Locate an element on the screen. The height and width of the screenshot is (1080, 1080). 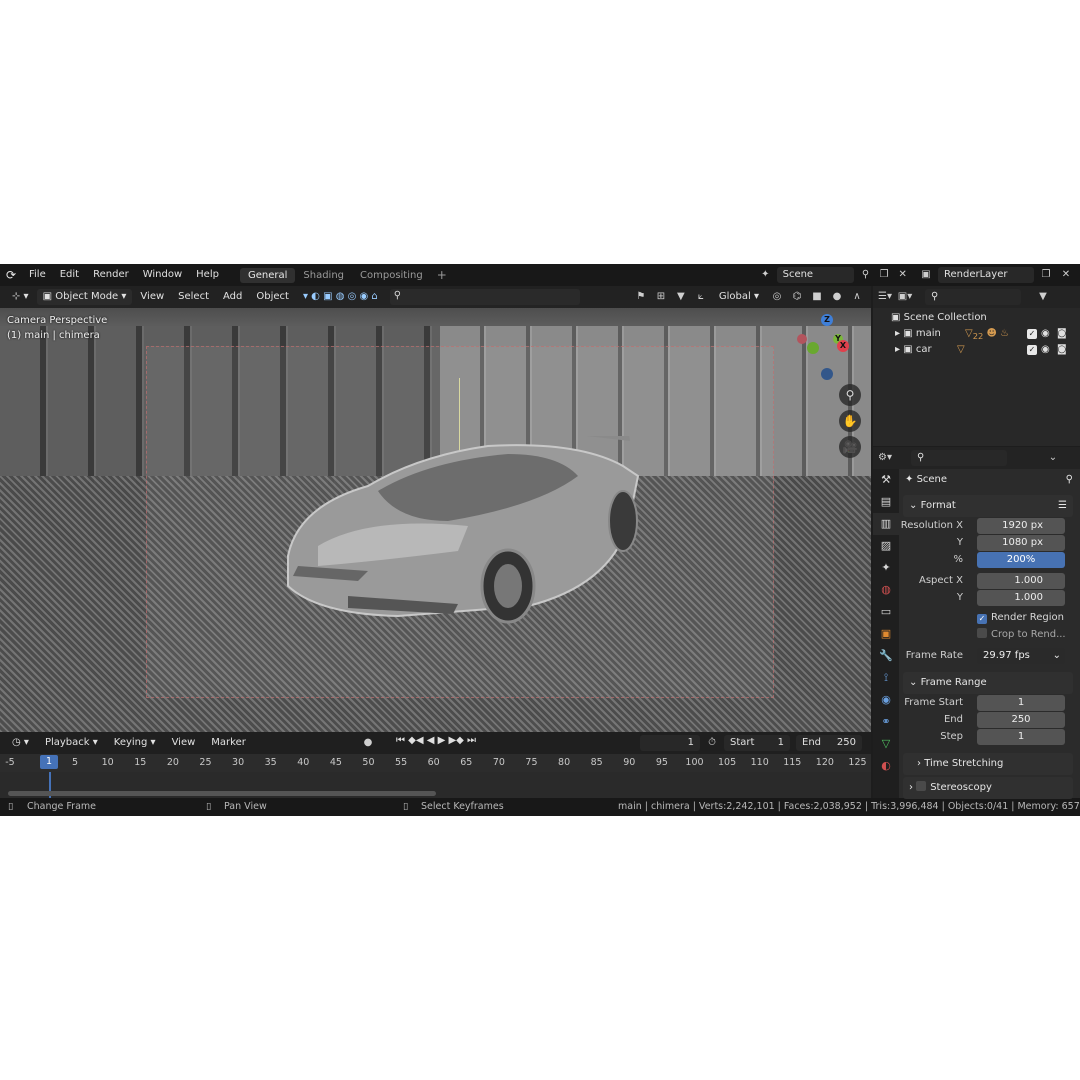
time-stretching-panel-header: › Time Stretching is located at coordinates (988, 764).